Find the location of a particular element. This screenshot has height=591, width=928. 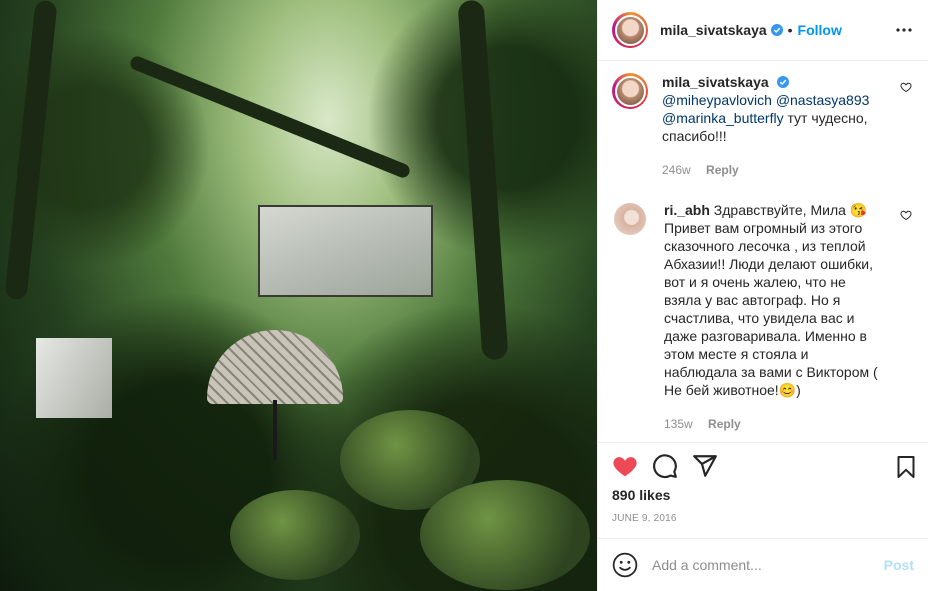

comment-age: 246w is located at coordinates (676, 170).